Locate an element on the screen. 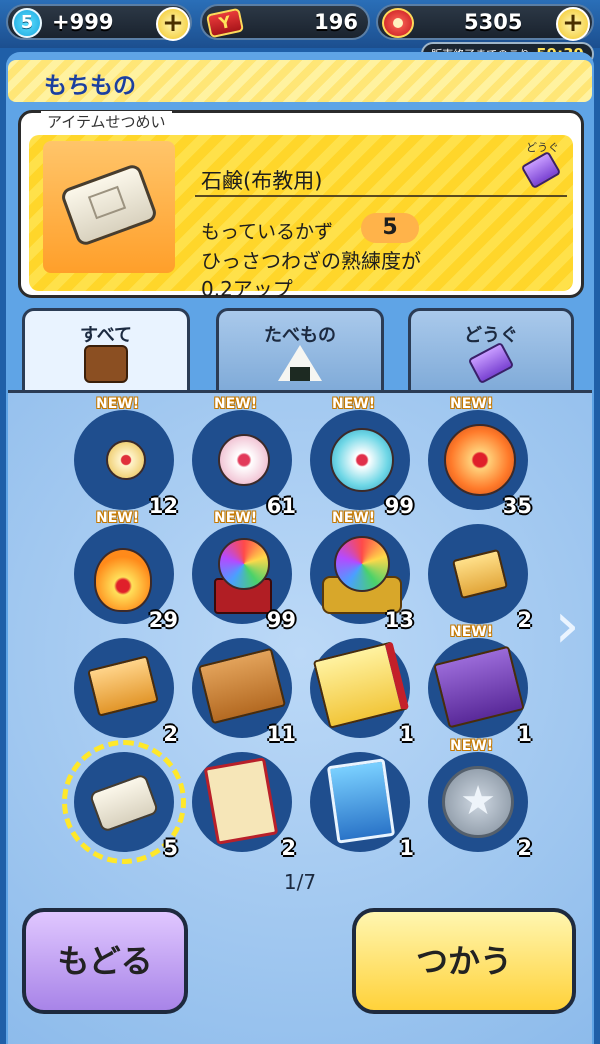 The width and height of the screenshot is (600, 1044). item-cell: NEW! 35 is located at coordinates (479, 457).